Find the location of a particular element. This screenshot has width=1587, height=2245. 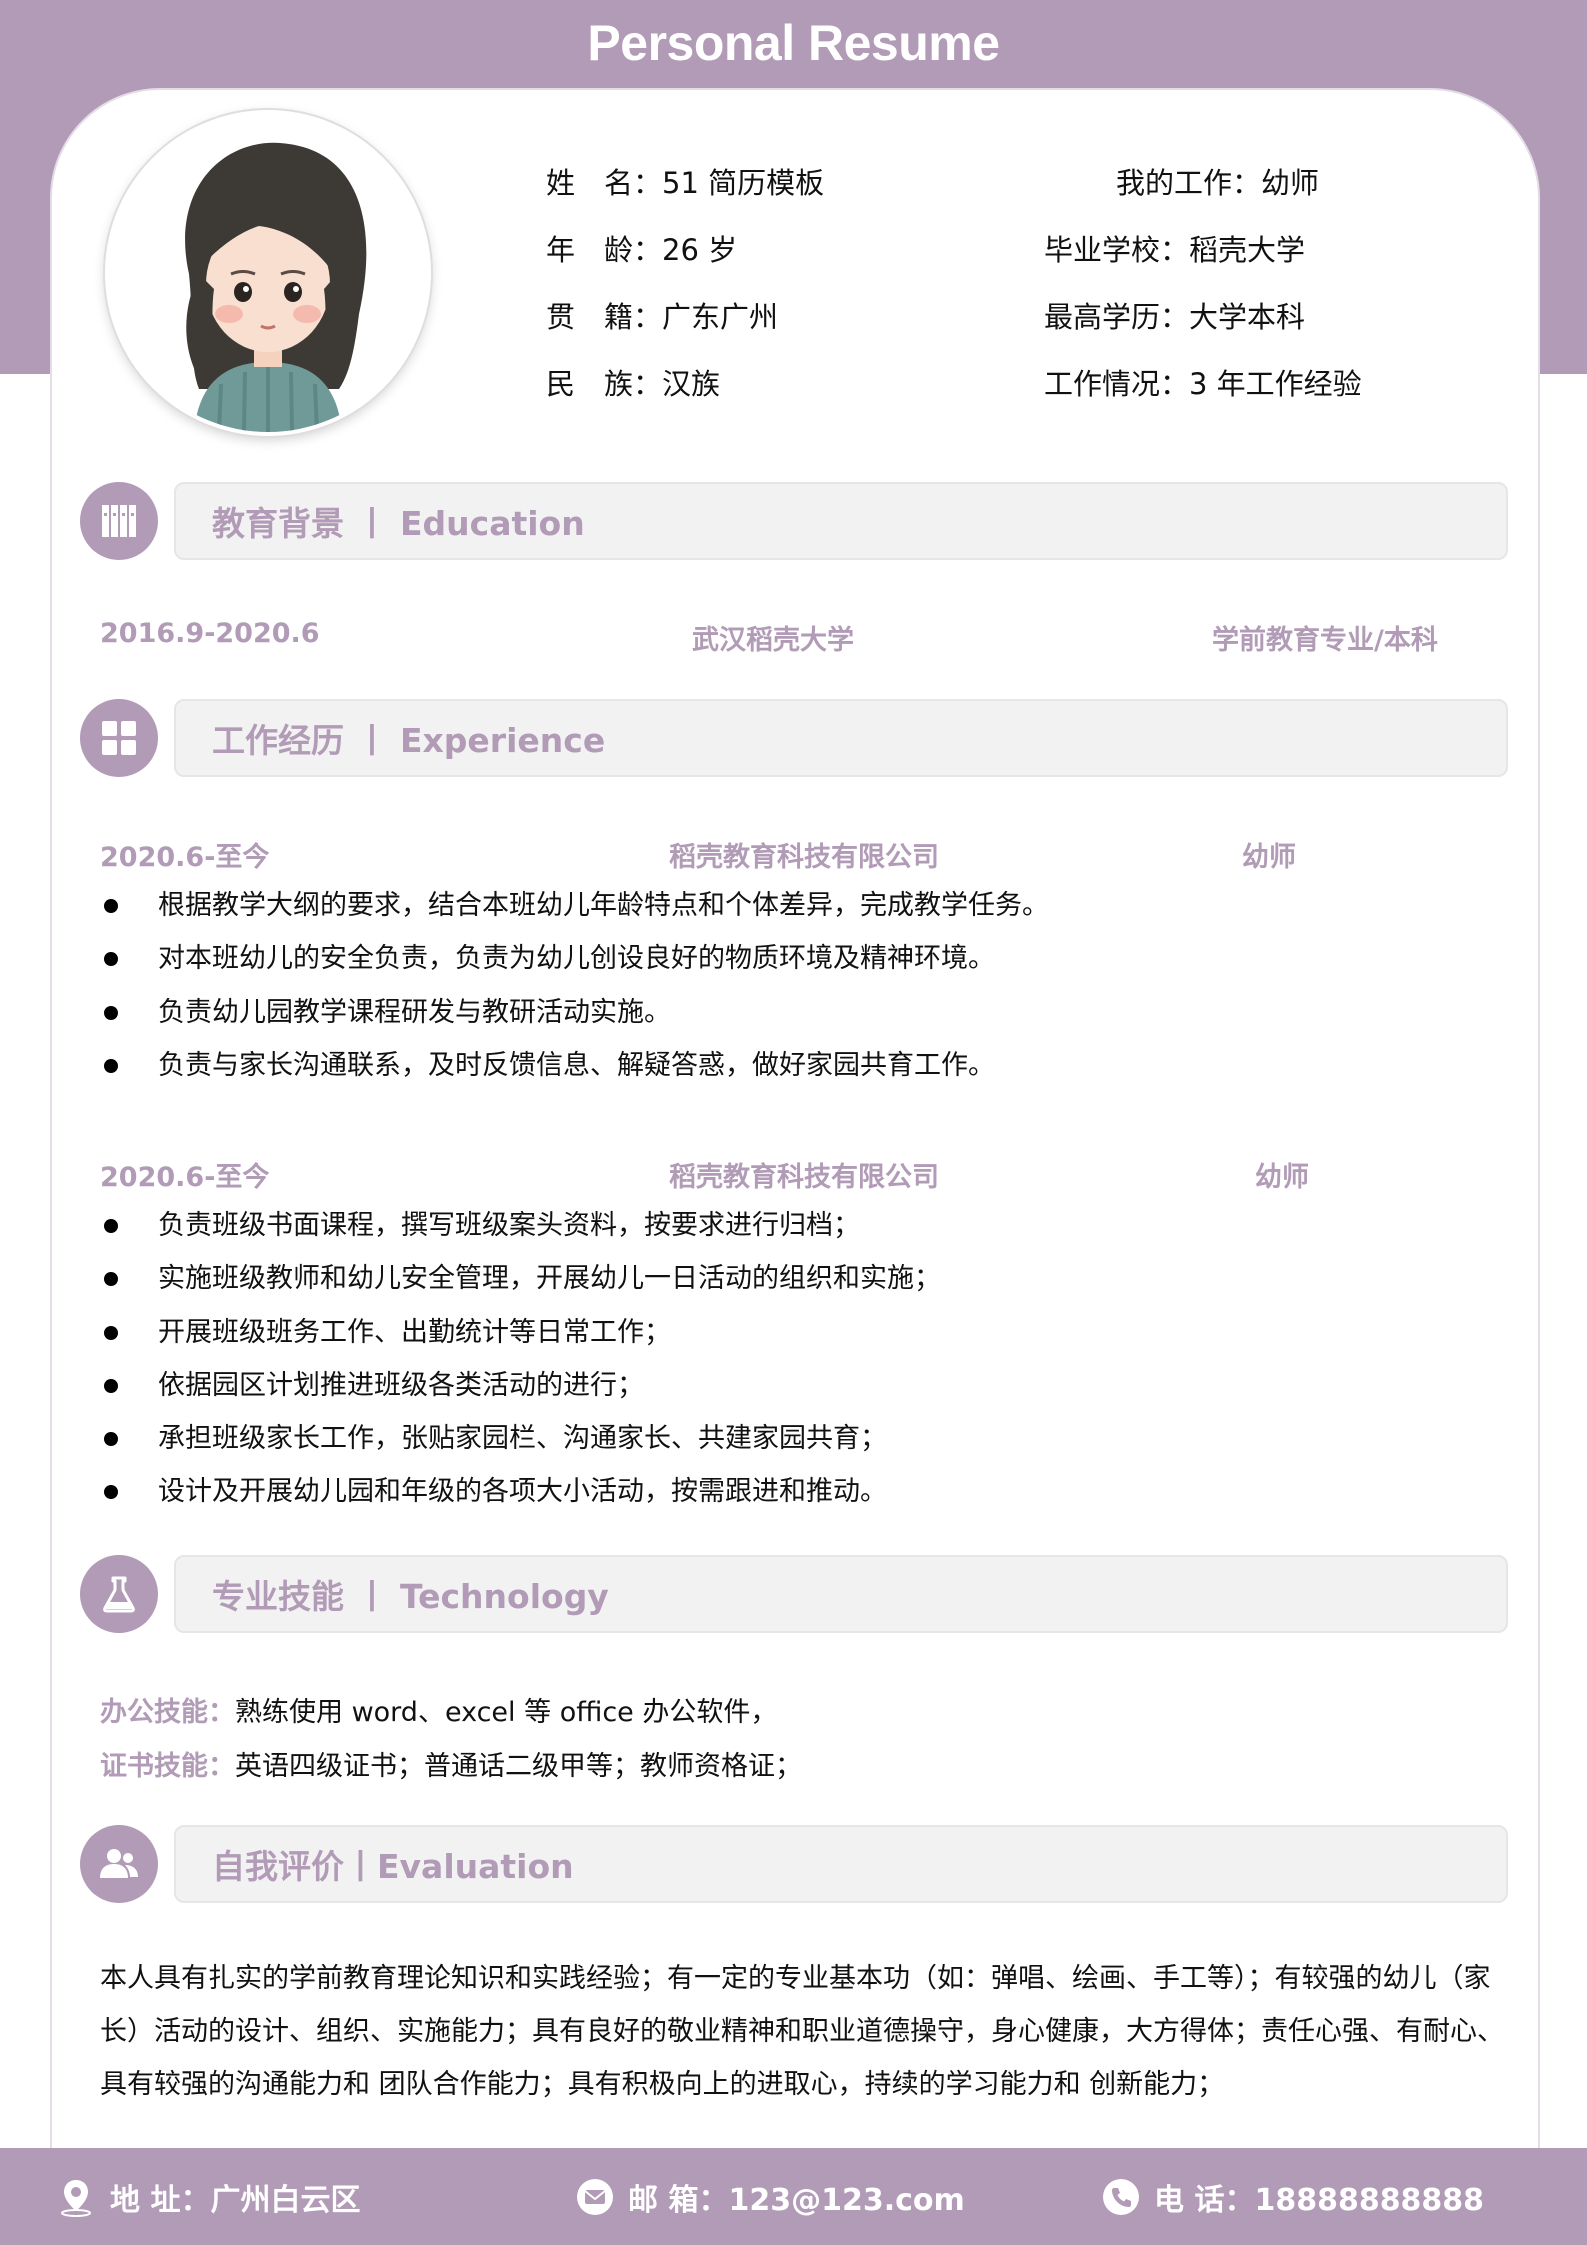

exp1-role: 幼师 is located at coordinates (1269, 857).